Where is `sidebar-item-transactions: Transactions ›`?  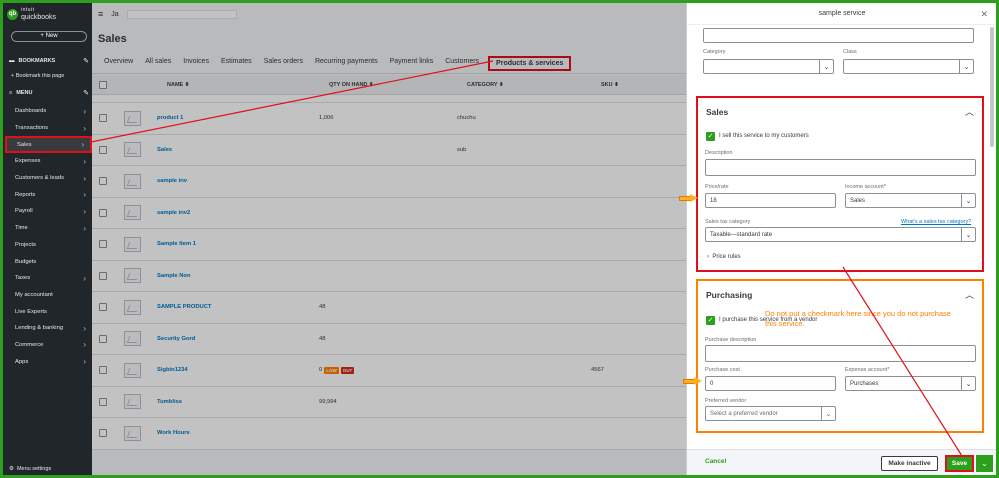
sidebar-item-transactions: Transactions › is located at coordinates (47, 128).